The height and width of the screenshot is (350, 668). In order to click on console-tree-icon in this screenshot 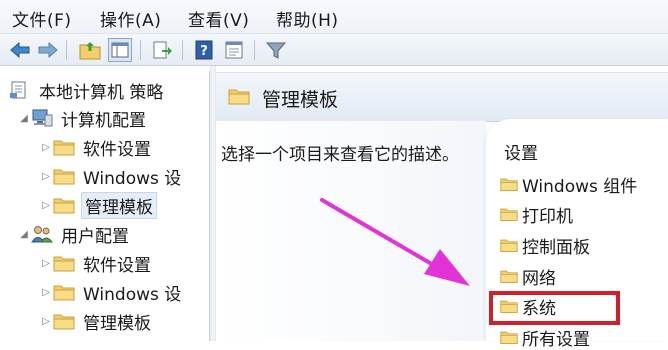, I will do `click(120, 50)`.